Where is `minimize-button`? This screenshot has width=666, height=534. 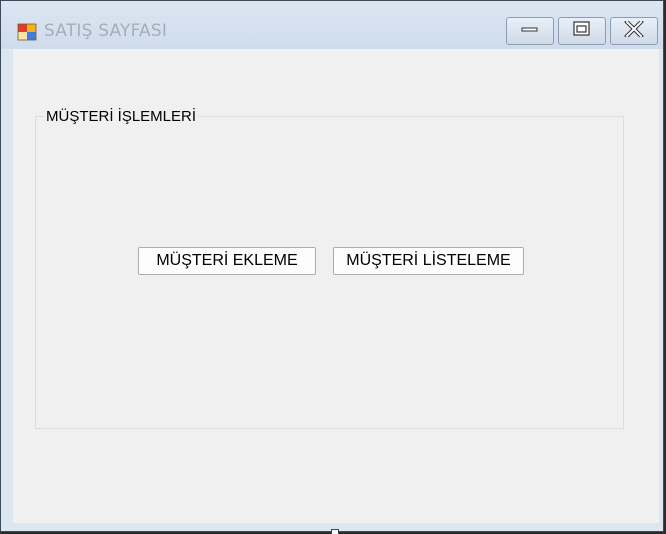
minimize-button is located at coordinates (530, 31).